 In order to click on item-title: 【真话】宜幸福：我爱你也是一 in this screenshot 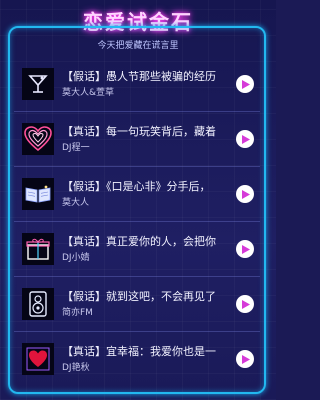, I will do `click(139, 351)`.